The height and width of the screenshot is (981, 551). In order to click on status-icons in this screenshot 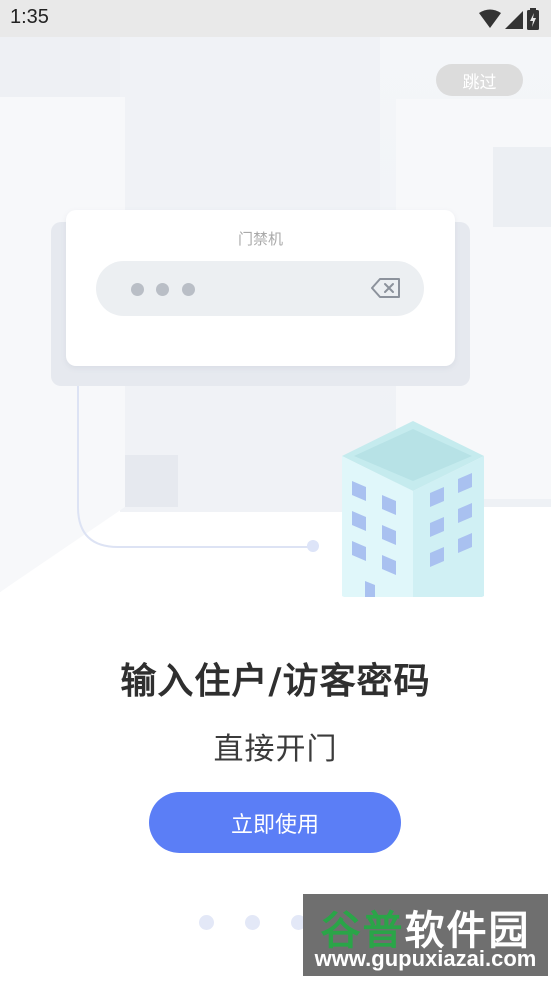, I will do `click(509, 19)`.